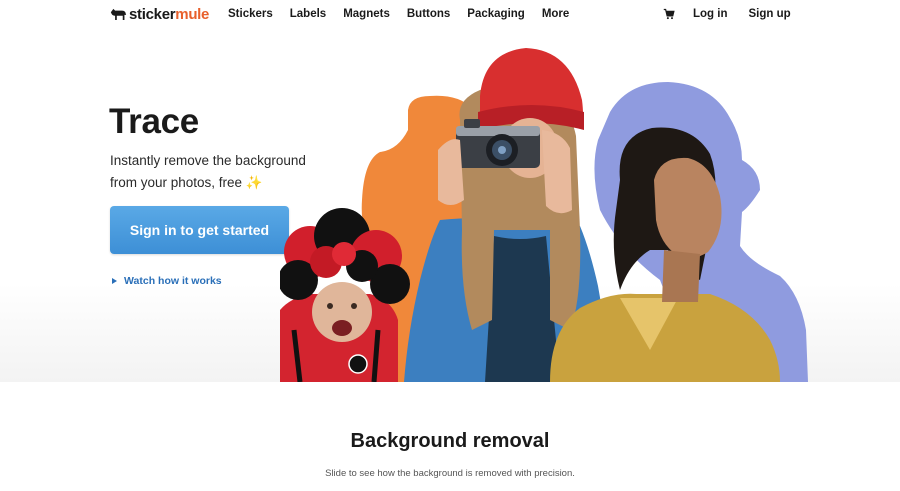  Describe the element at coordinates (254, 182) in the screenshot. I see `sparkle-icon: ✨` at that location.